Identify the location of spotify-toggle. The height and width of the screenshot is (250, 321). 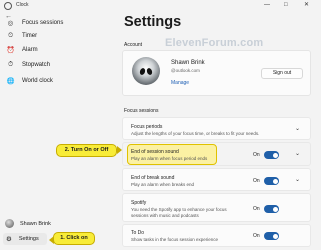
(271, 209).